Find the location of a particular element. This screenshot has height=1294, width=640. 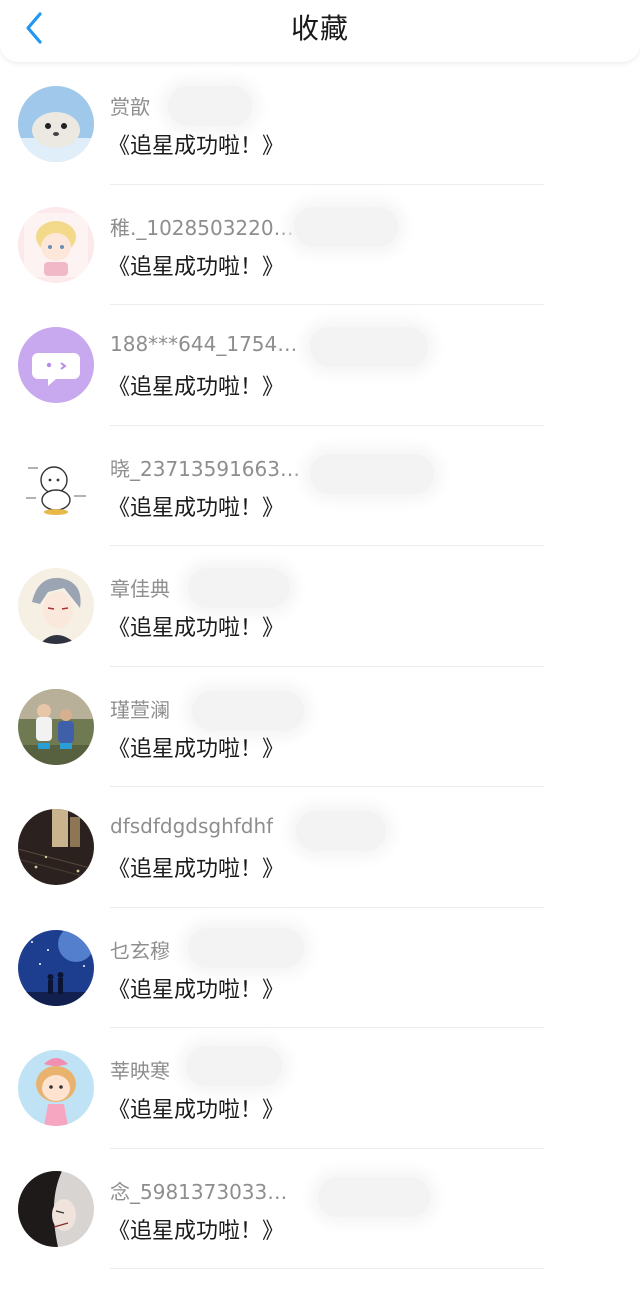

list-item: dfsdfdgdsghfdhf 《追星成功啦！》 is located at coordinates (320, 847).